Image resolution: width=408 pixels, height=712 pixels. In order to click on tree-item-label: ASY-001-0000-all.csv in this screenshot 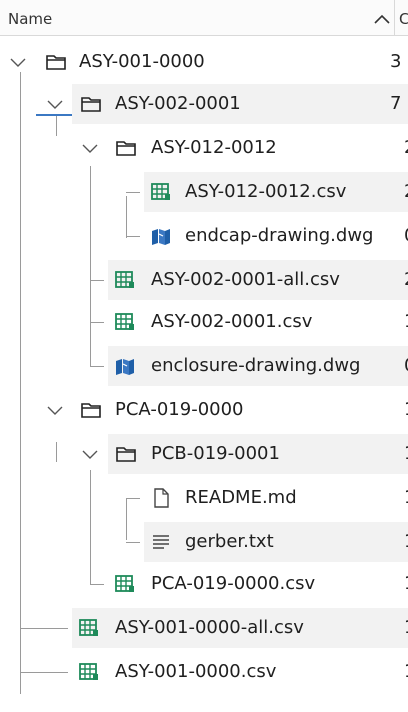, I will do `click(209, 627)`.